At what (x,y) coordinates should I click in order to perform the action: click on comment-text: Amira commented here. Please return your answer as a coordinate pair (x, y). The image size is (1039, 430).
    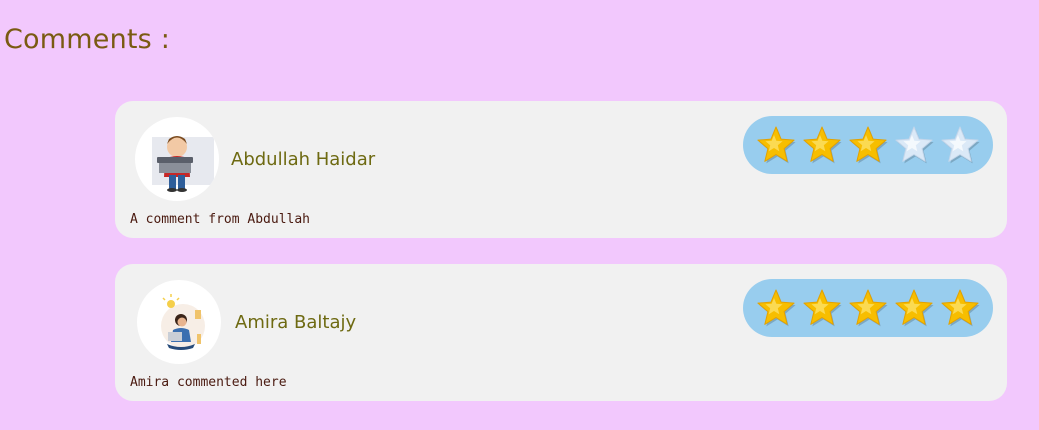
    Looking at the image, I should click on (208, 382).